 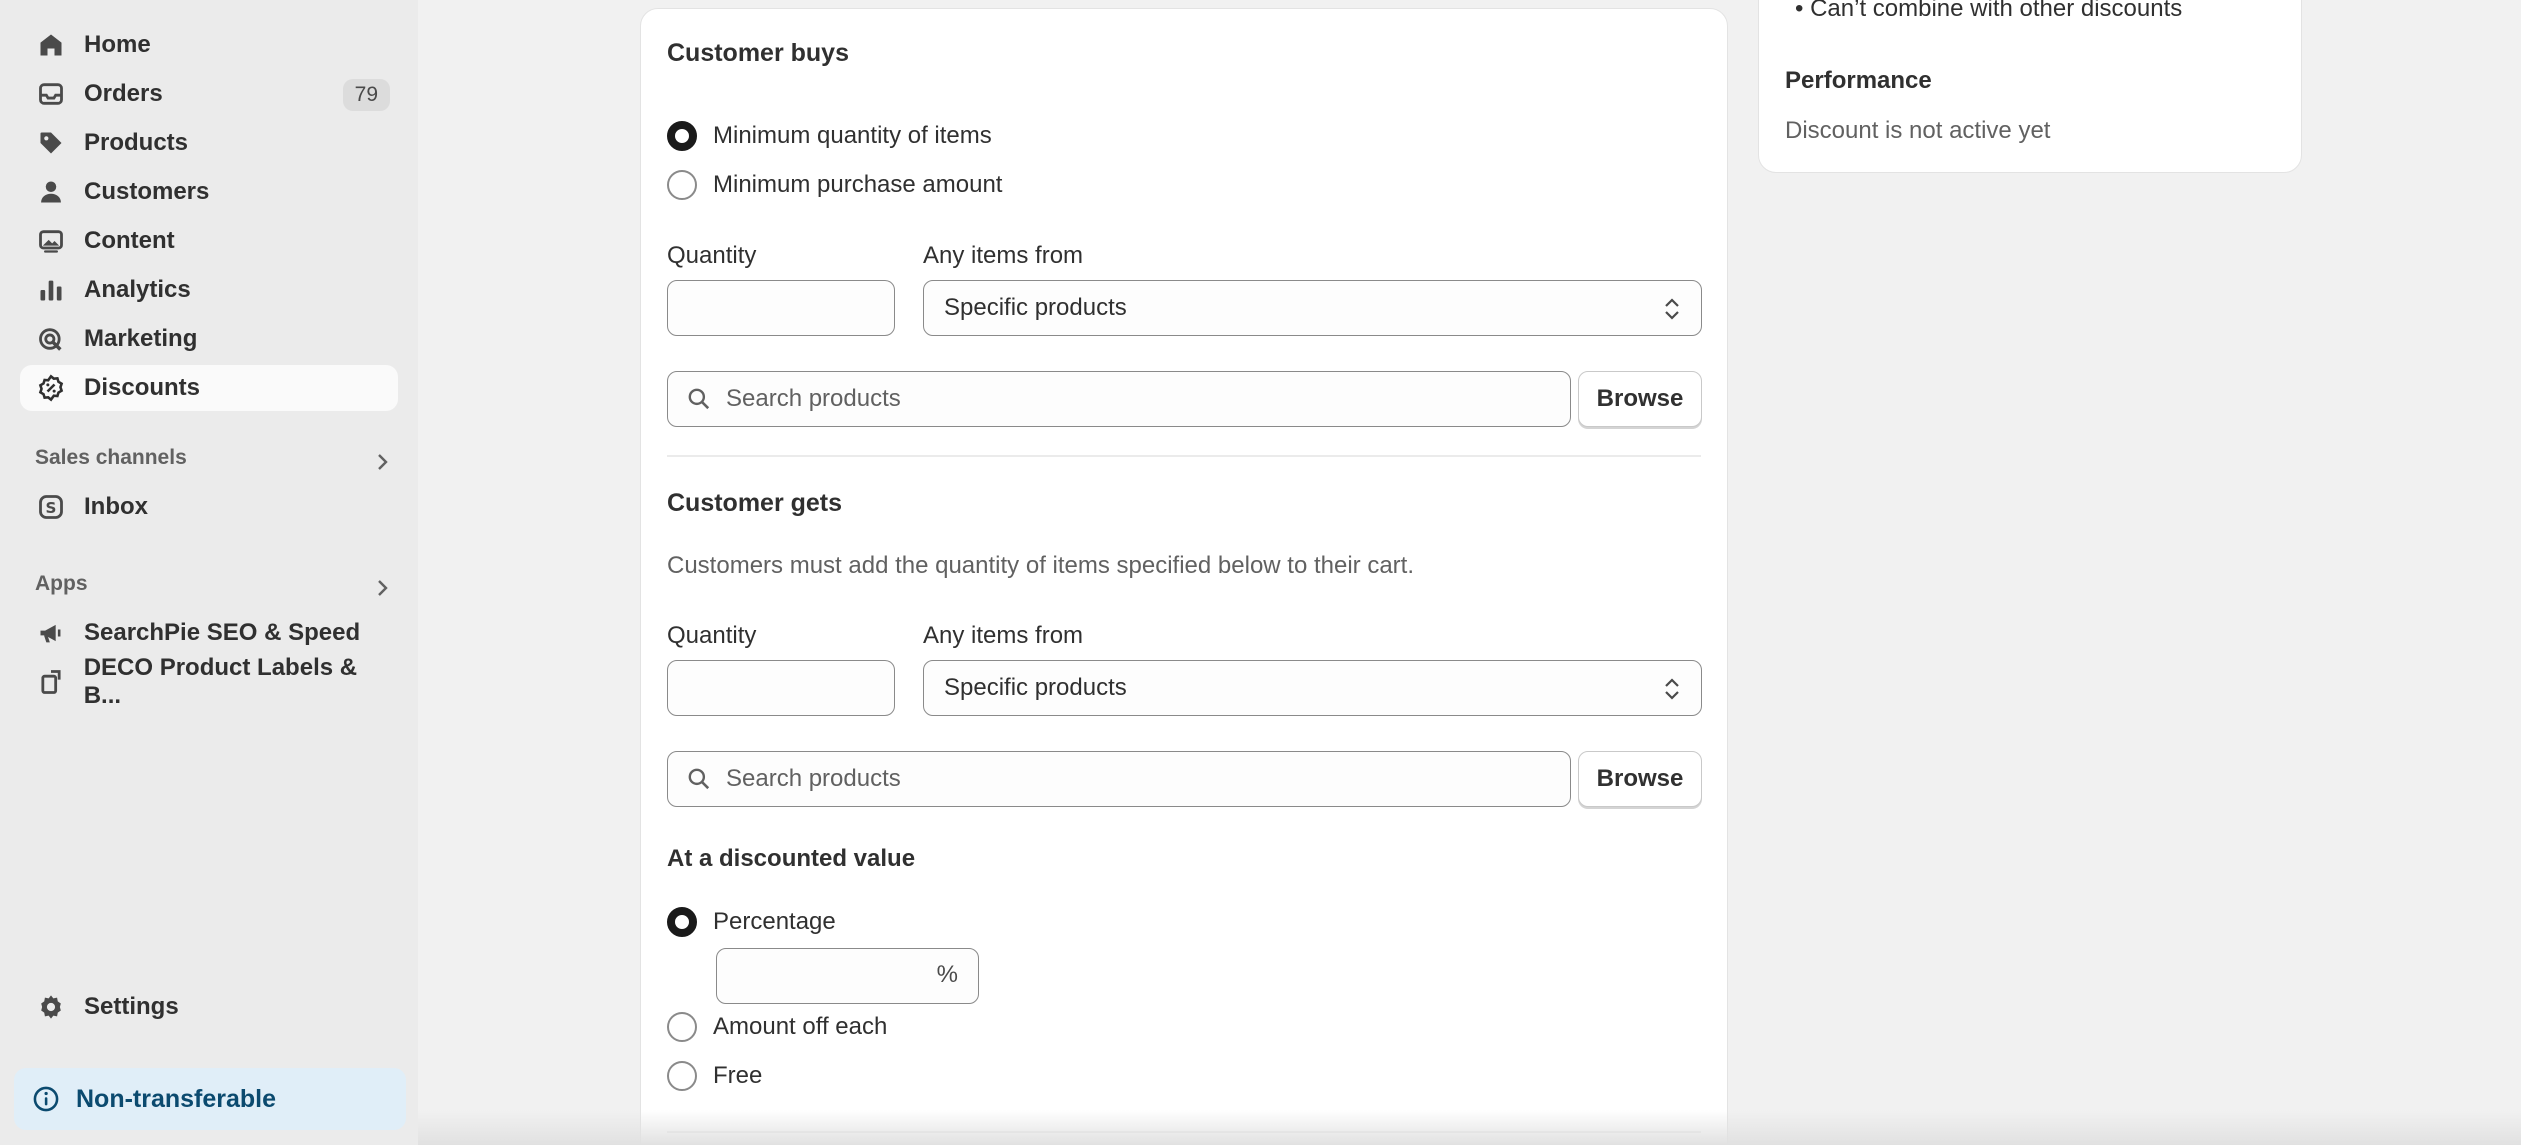 I want to click on sidebar-item-label: Content, so click(x=129, y=240).